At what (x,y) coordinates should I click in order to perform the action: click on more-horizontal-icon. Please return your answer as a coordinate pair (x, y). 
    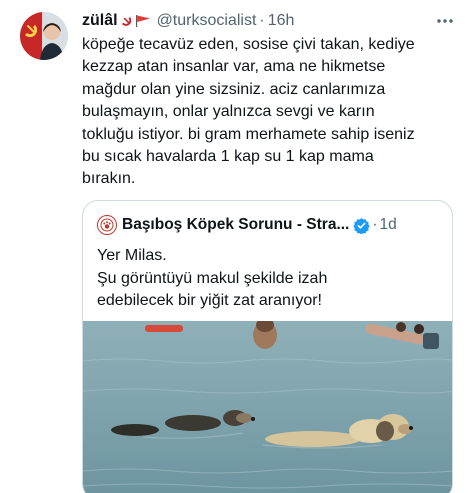
    Looking at the image, I should click on (445, 21).